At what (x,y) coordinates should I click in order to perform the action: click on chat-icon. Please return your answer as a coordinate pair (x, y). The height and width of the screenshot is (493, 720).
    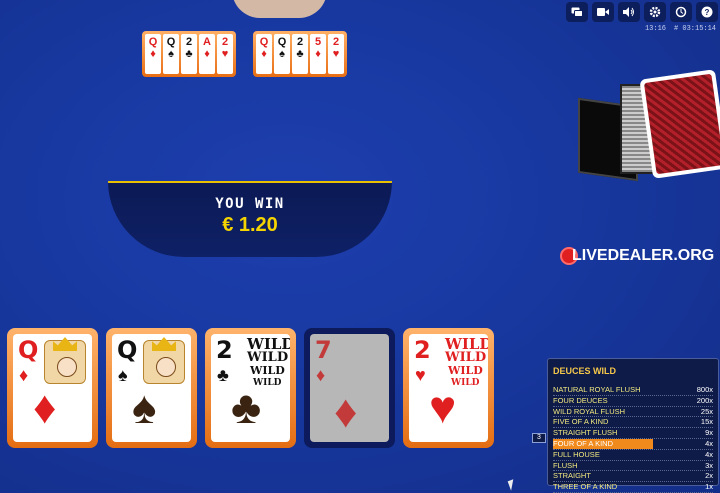
    Looking at the image, I should click on (577, 12).